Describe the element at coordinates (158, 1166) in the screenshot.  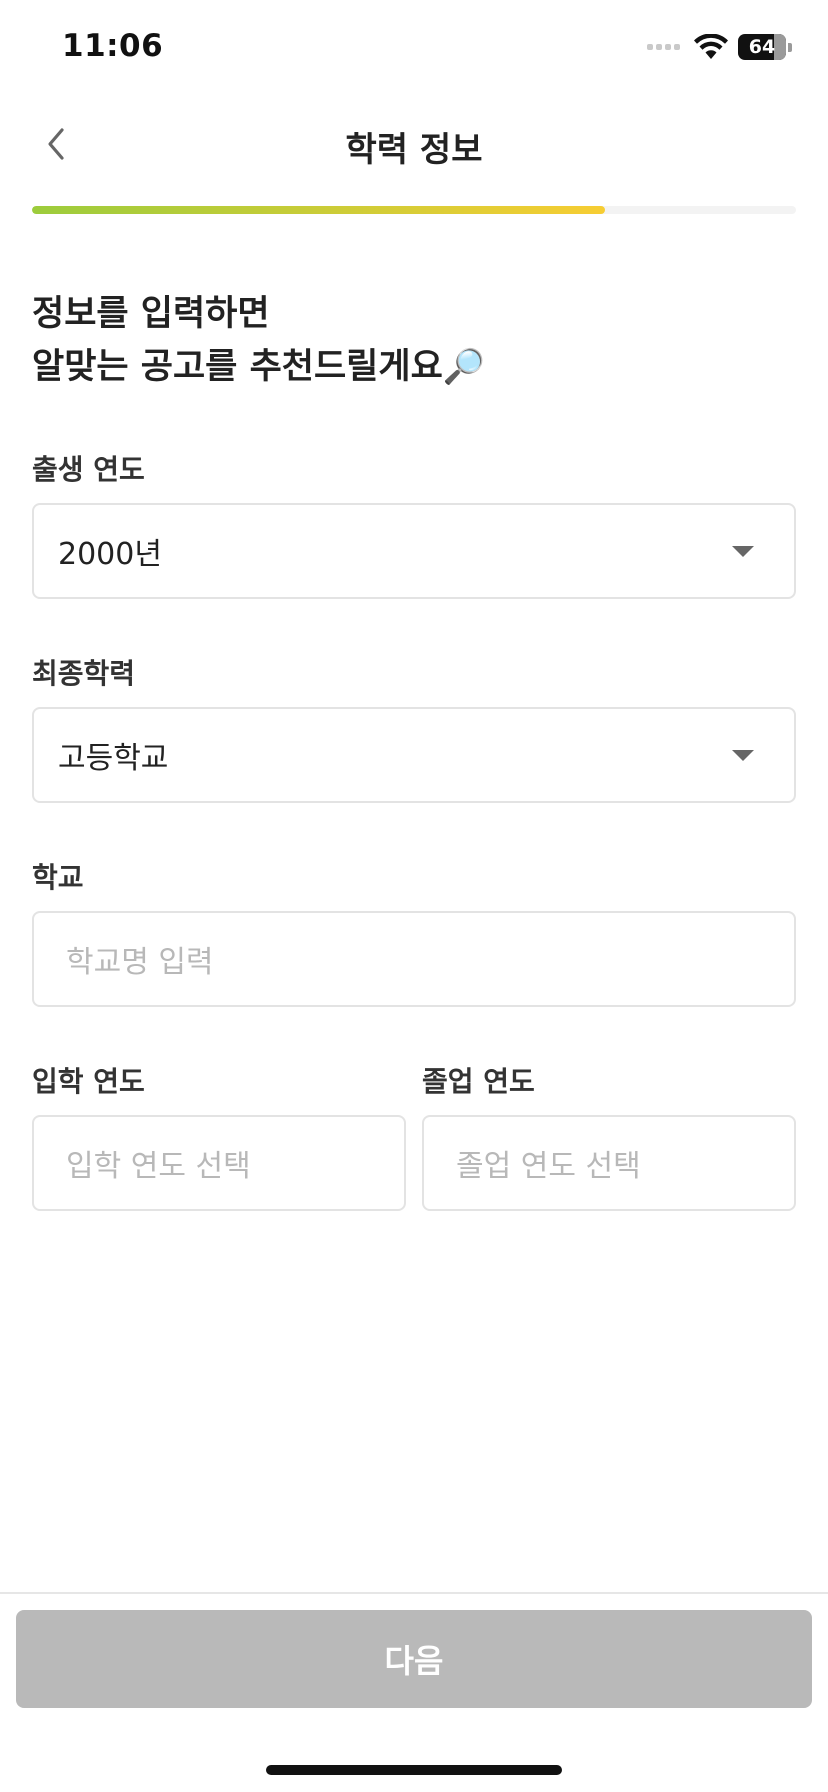
I see `admission-year-placeholder: 입학 연도 선택` at that location.